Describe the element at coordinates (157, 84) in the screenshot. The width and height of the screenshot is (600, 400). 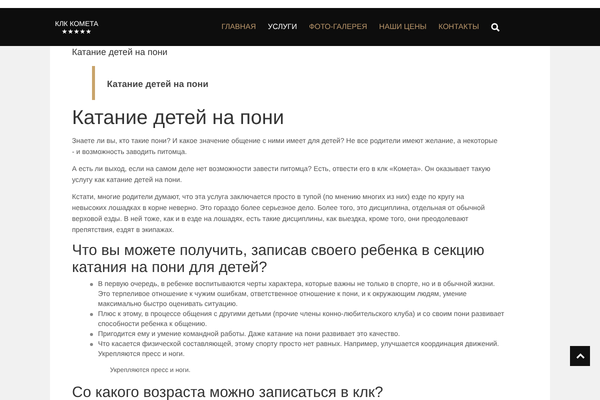
I see `quote-text: Катание детей на пони` at that location.